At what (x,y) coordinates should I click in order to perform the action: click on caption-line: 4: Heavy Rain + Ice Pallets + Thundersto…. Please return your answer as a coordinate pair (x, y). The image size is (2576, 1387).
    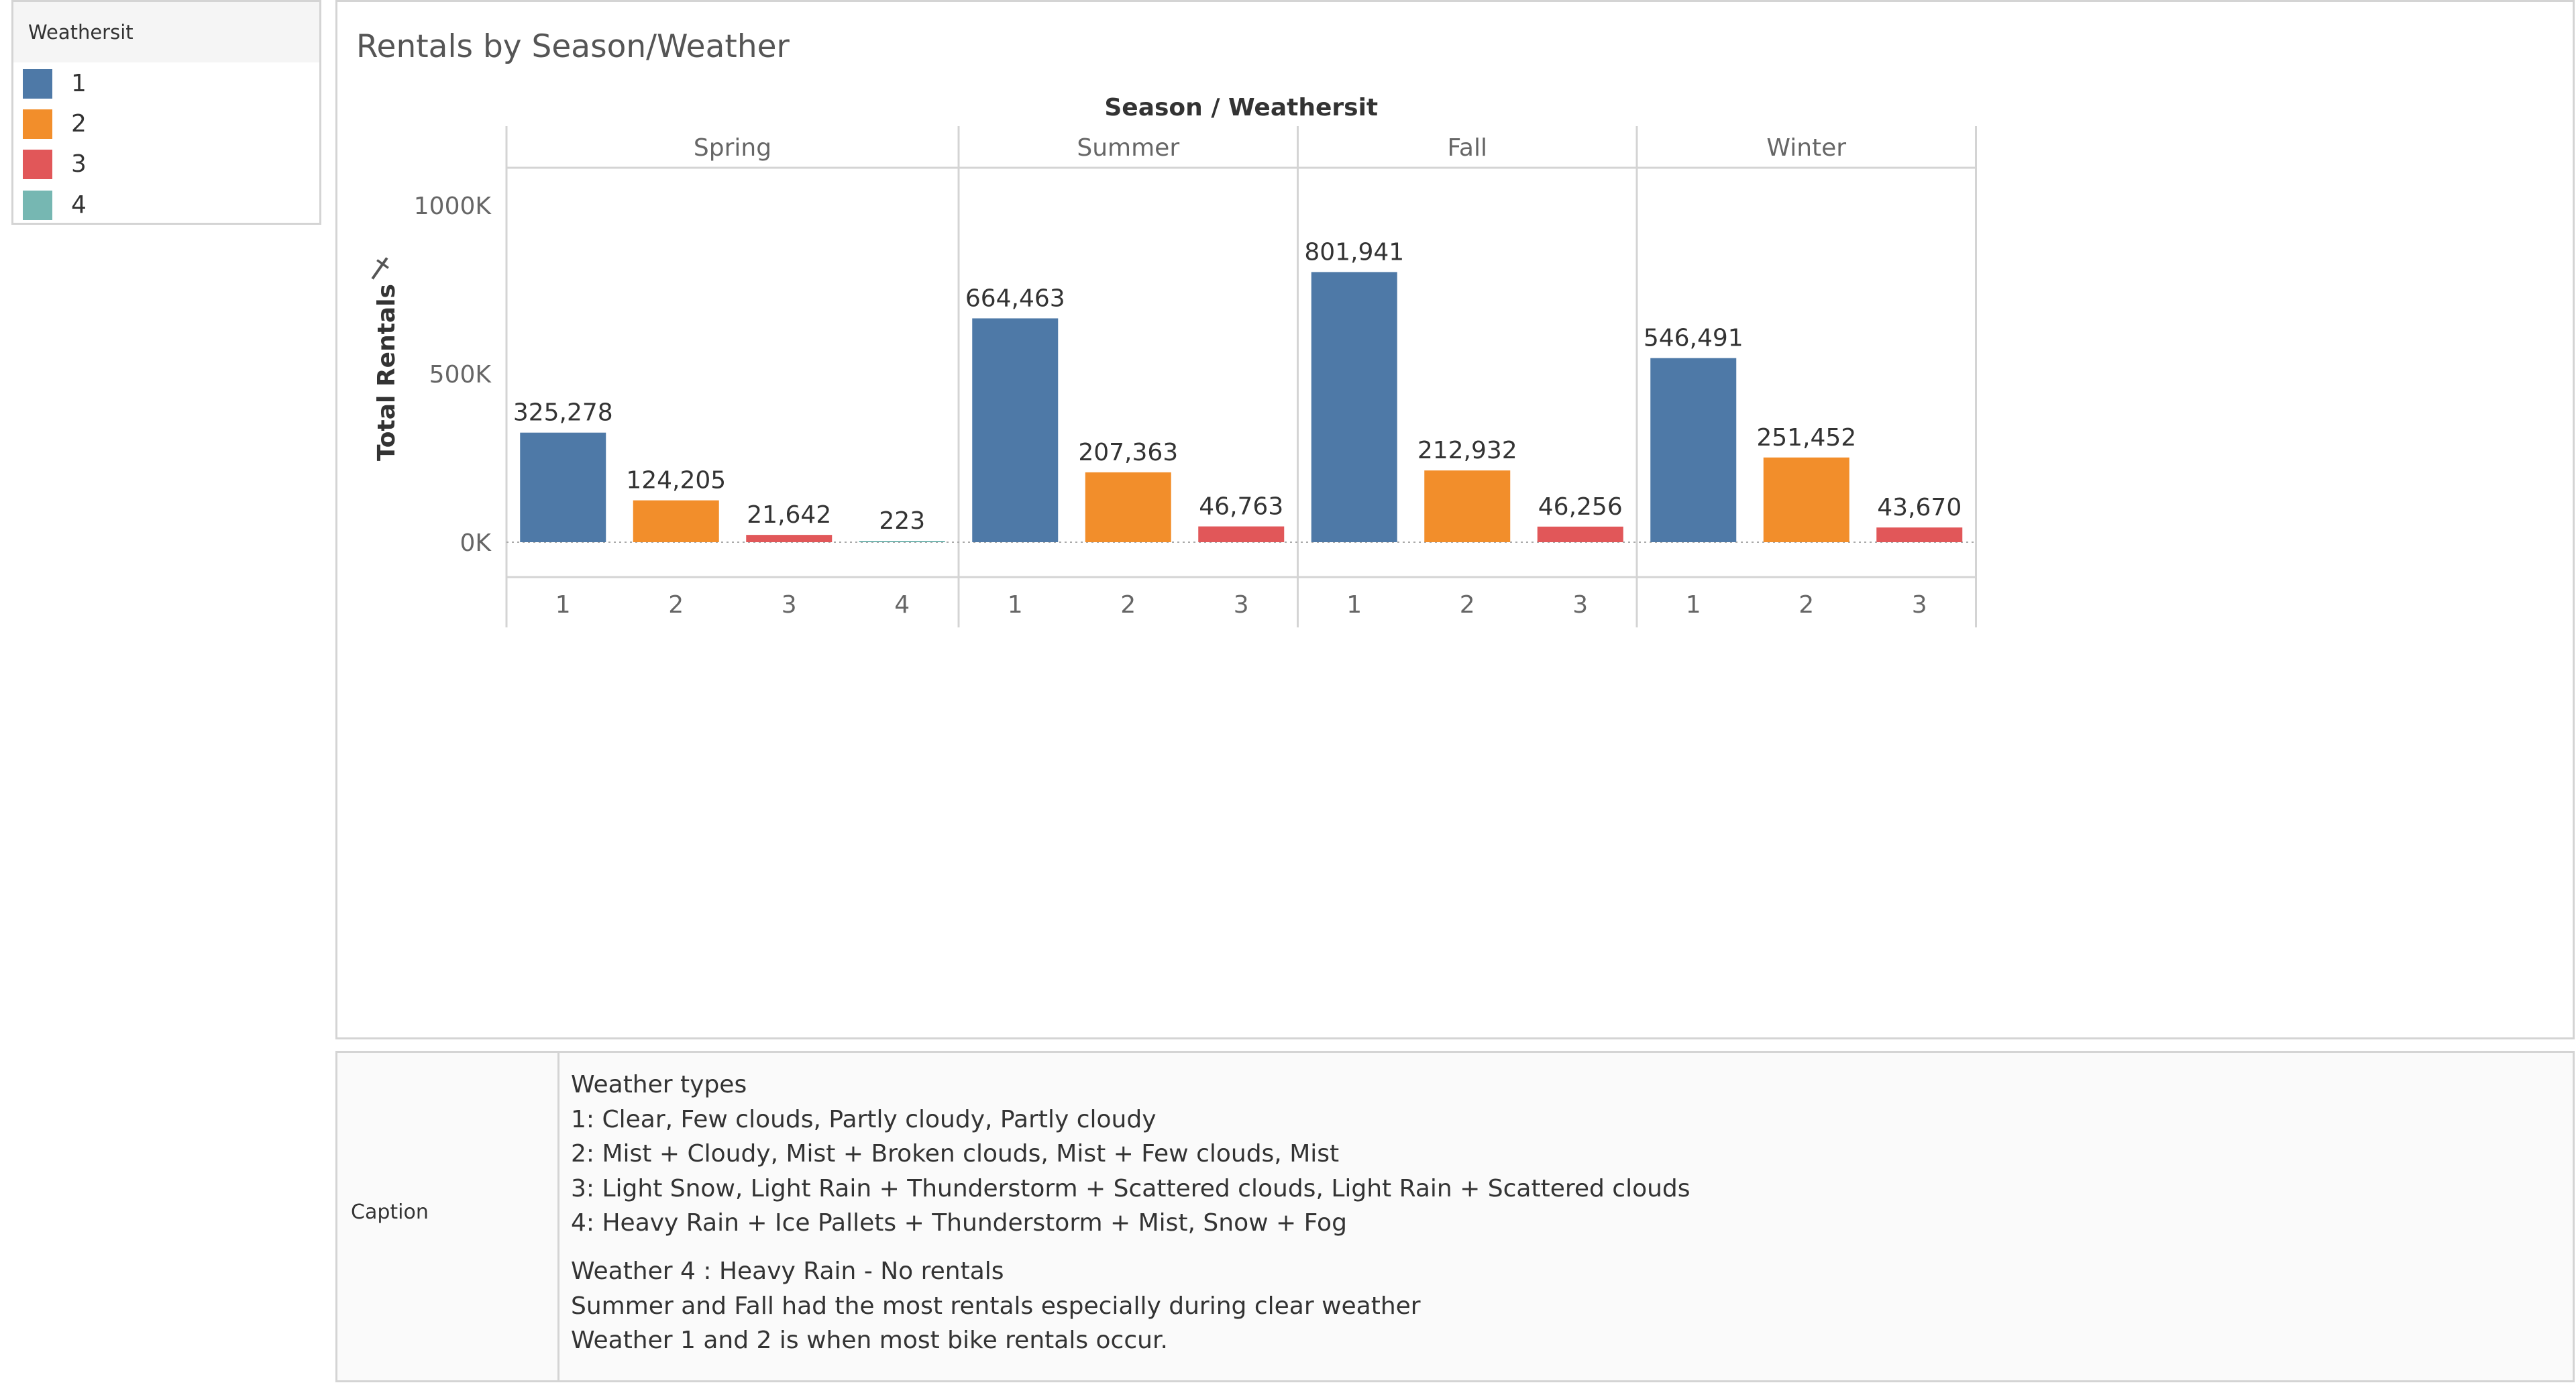
    Looking at the image, I should click on (959, 1223).